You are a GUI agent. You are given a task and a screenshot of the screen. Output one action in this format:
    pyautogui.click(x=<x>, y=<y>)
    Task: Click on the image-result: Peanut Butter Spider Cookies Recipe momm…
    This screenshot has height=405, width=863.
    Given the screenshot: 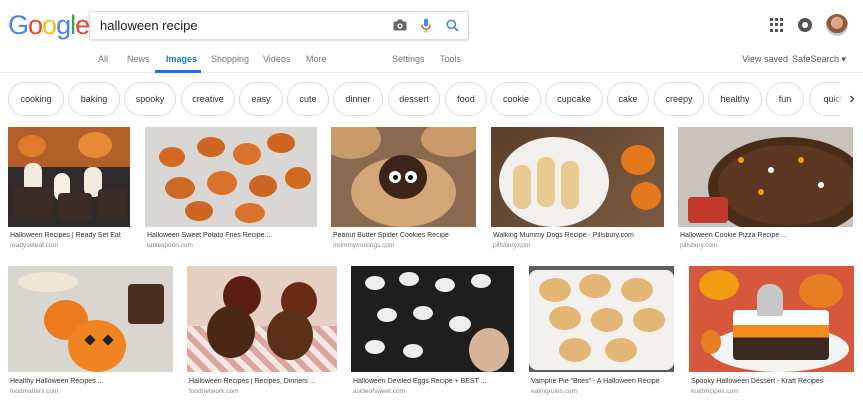 What is the action you would take?
    pyautogui.click(x=403, y=189)
    